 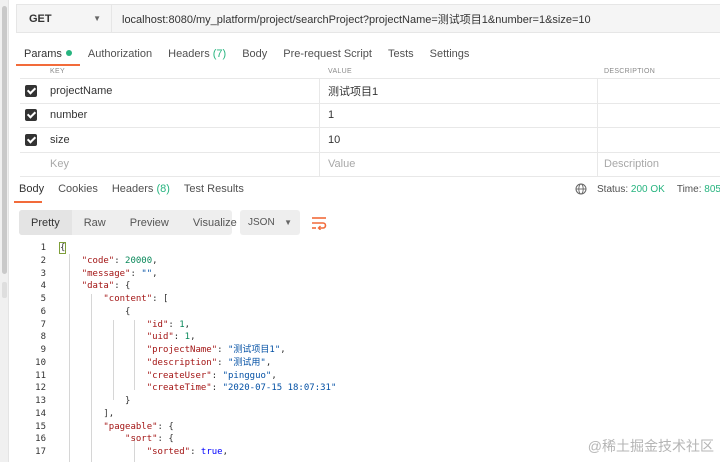 What do you see at coordinates (59, 164) in the screenshot?
I see `key-placeholder: Key` at bounding box center [59, 164].